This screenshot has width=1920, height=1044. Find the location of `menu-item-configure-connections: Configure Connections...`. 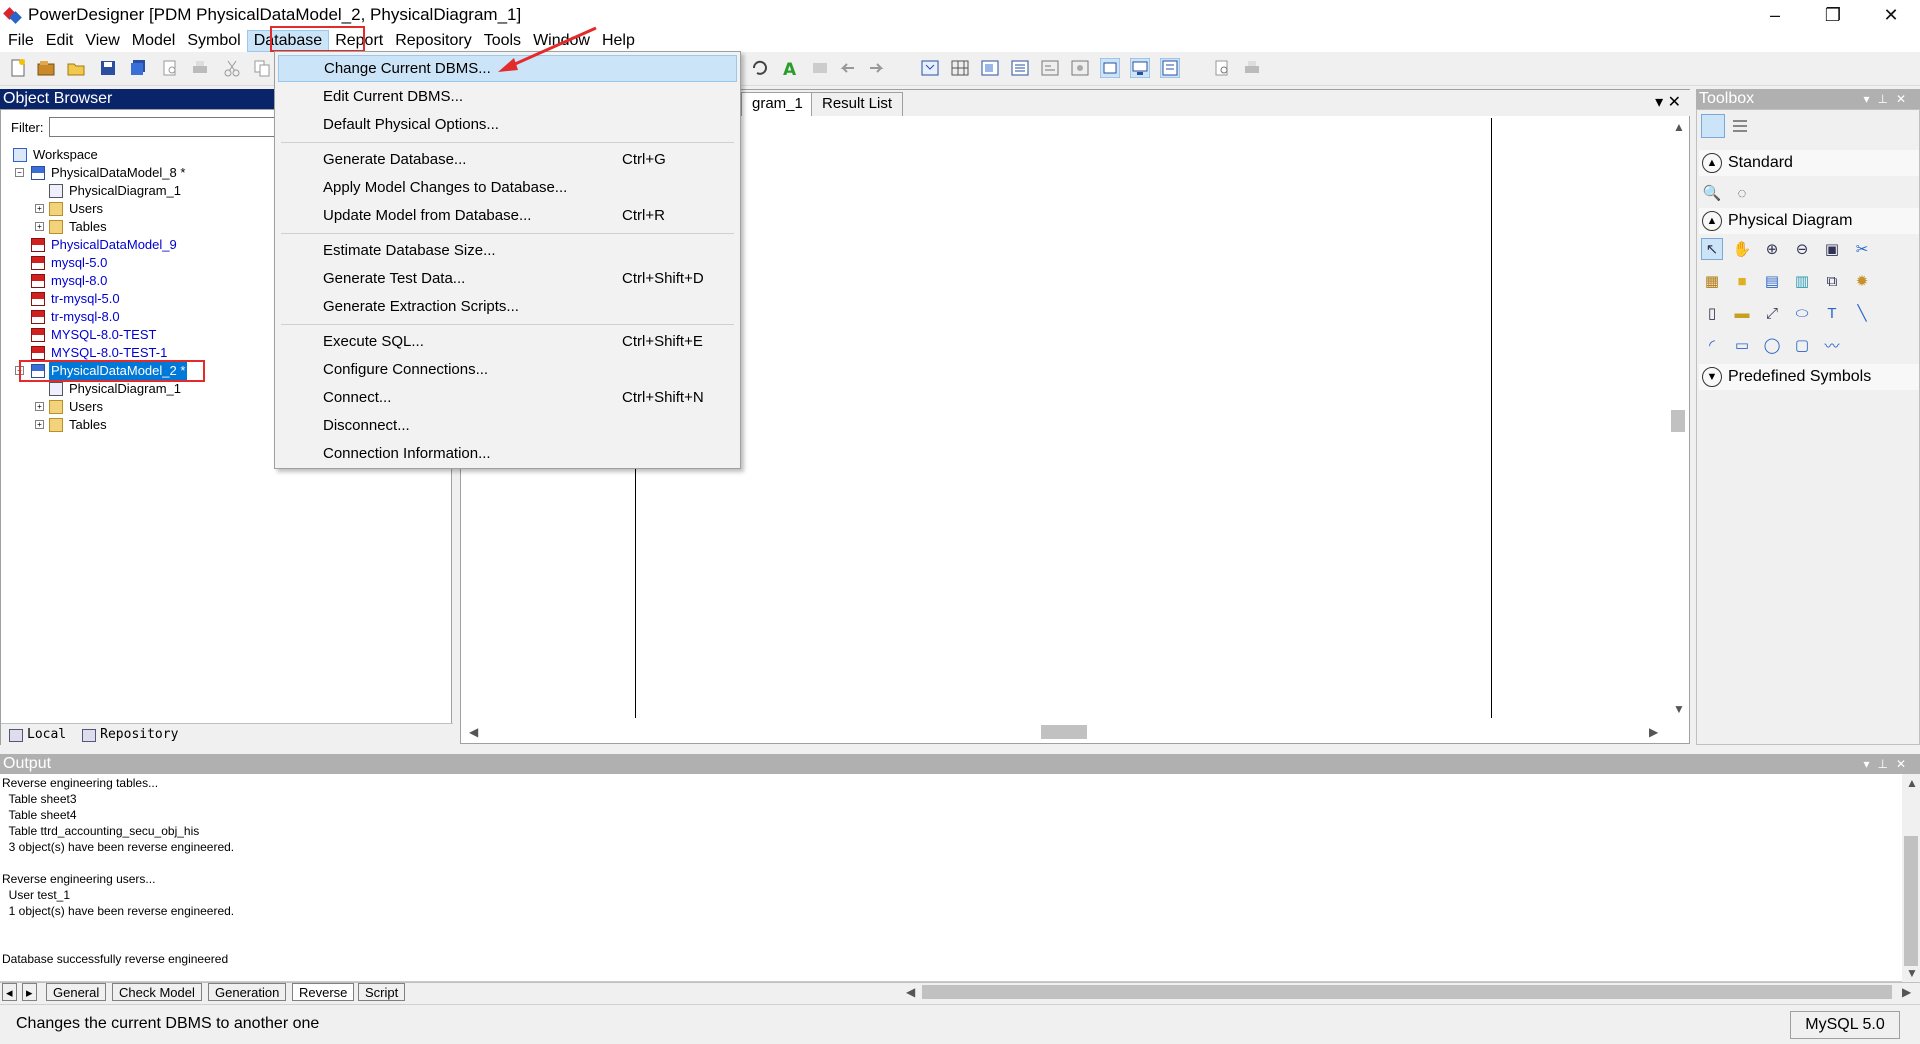

menu-item-configure-connections: Configure Connections... is located at coordinates (507, 369).